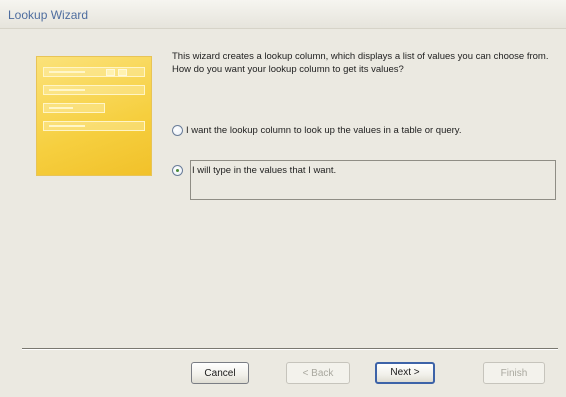  I want to click on next-button: Next >, so click(405, 373).